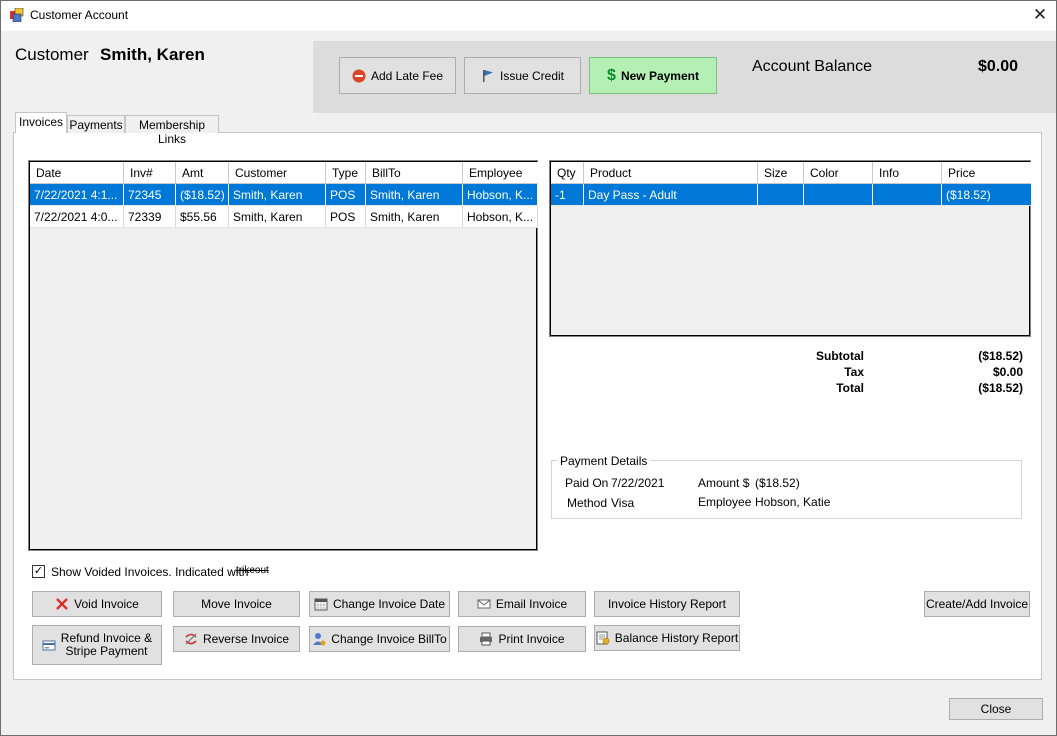 The image size is (1057, 736). What do you see at coordinates (172, 130) in the screenshot?
I see `tab-membership-links: Membership Links` at bounding box center [172, 130].